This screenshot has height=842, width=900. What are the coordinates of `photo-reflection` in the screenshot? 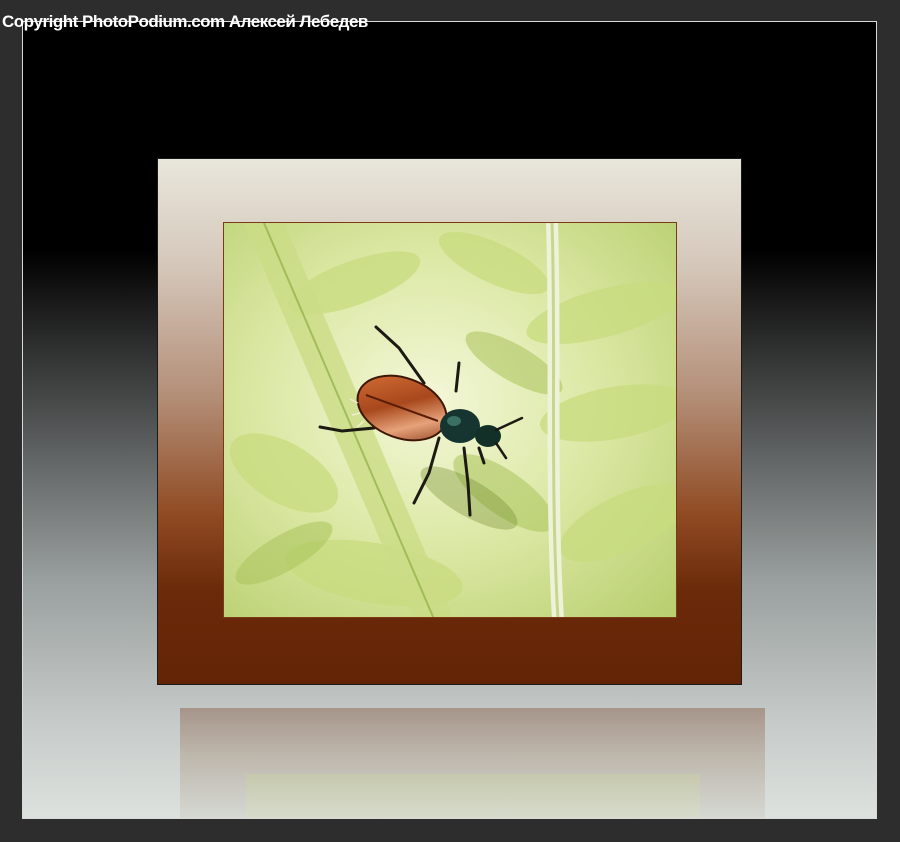 It's located at (473, 796).